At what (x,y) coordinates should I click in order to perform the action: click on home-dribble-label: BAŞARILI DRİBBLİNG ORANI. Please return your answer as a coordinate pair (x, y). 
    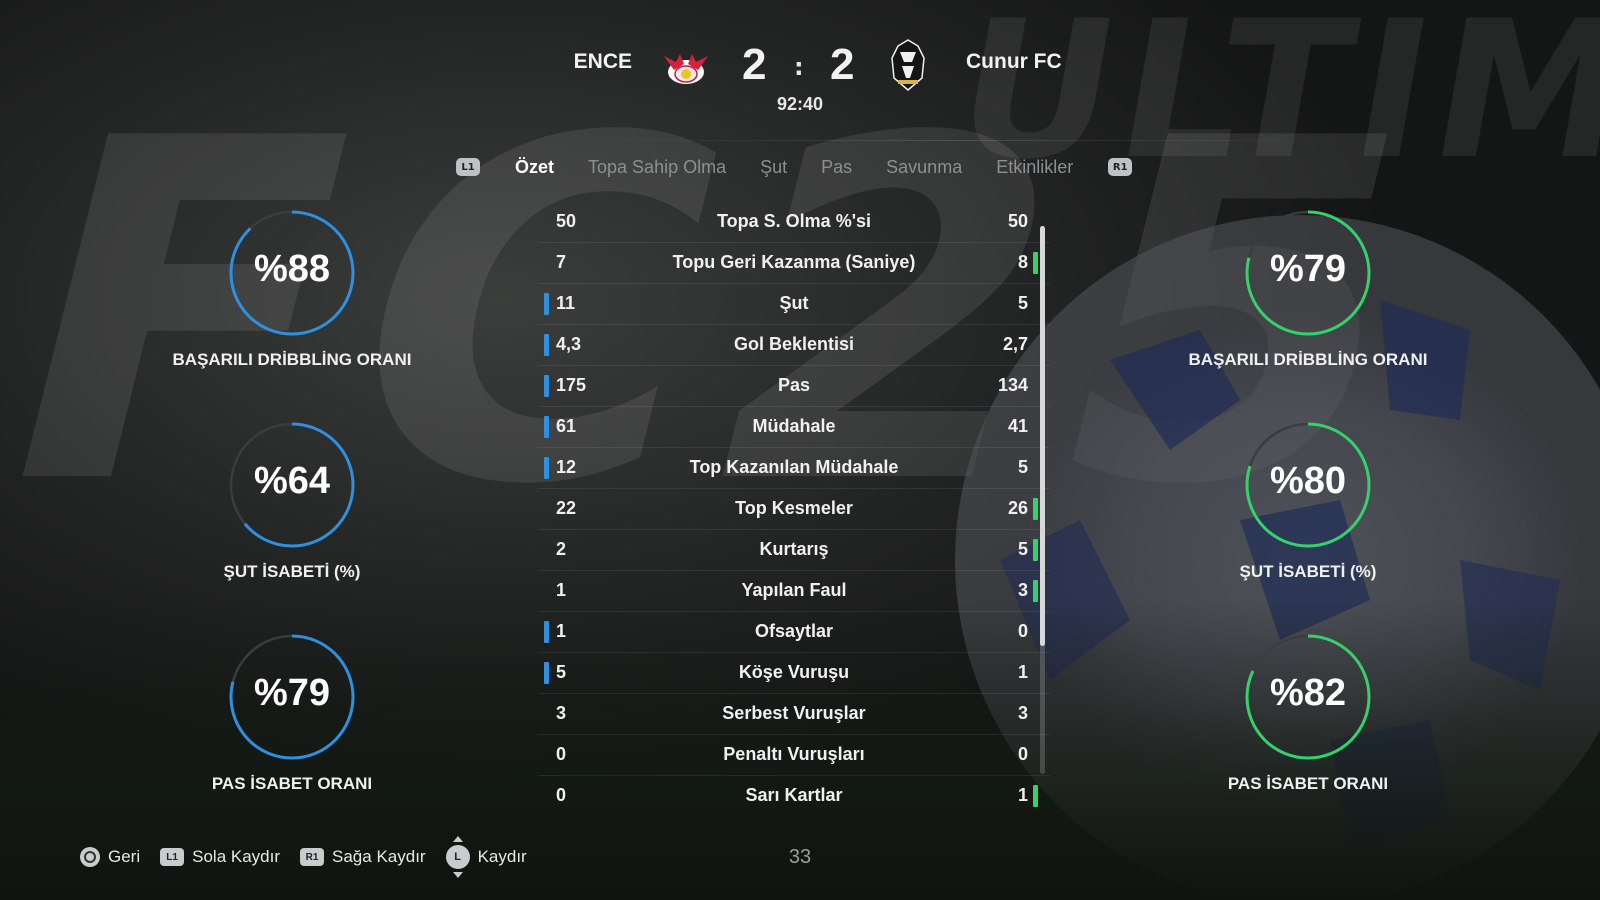
    Looking at the image, I should click on (292, 359).